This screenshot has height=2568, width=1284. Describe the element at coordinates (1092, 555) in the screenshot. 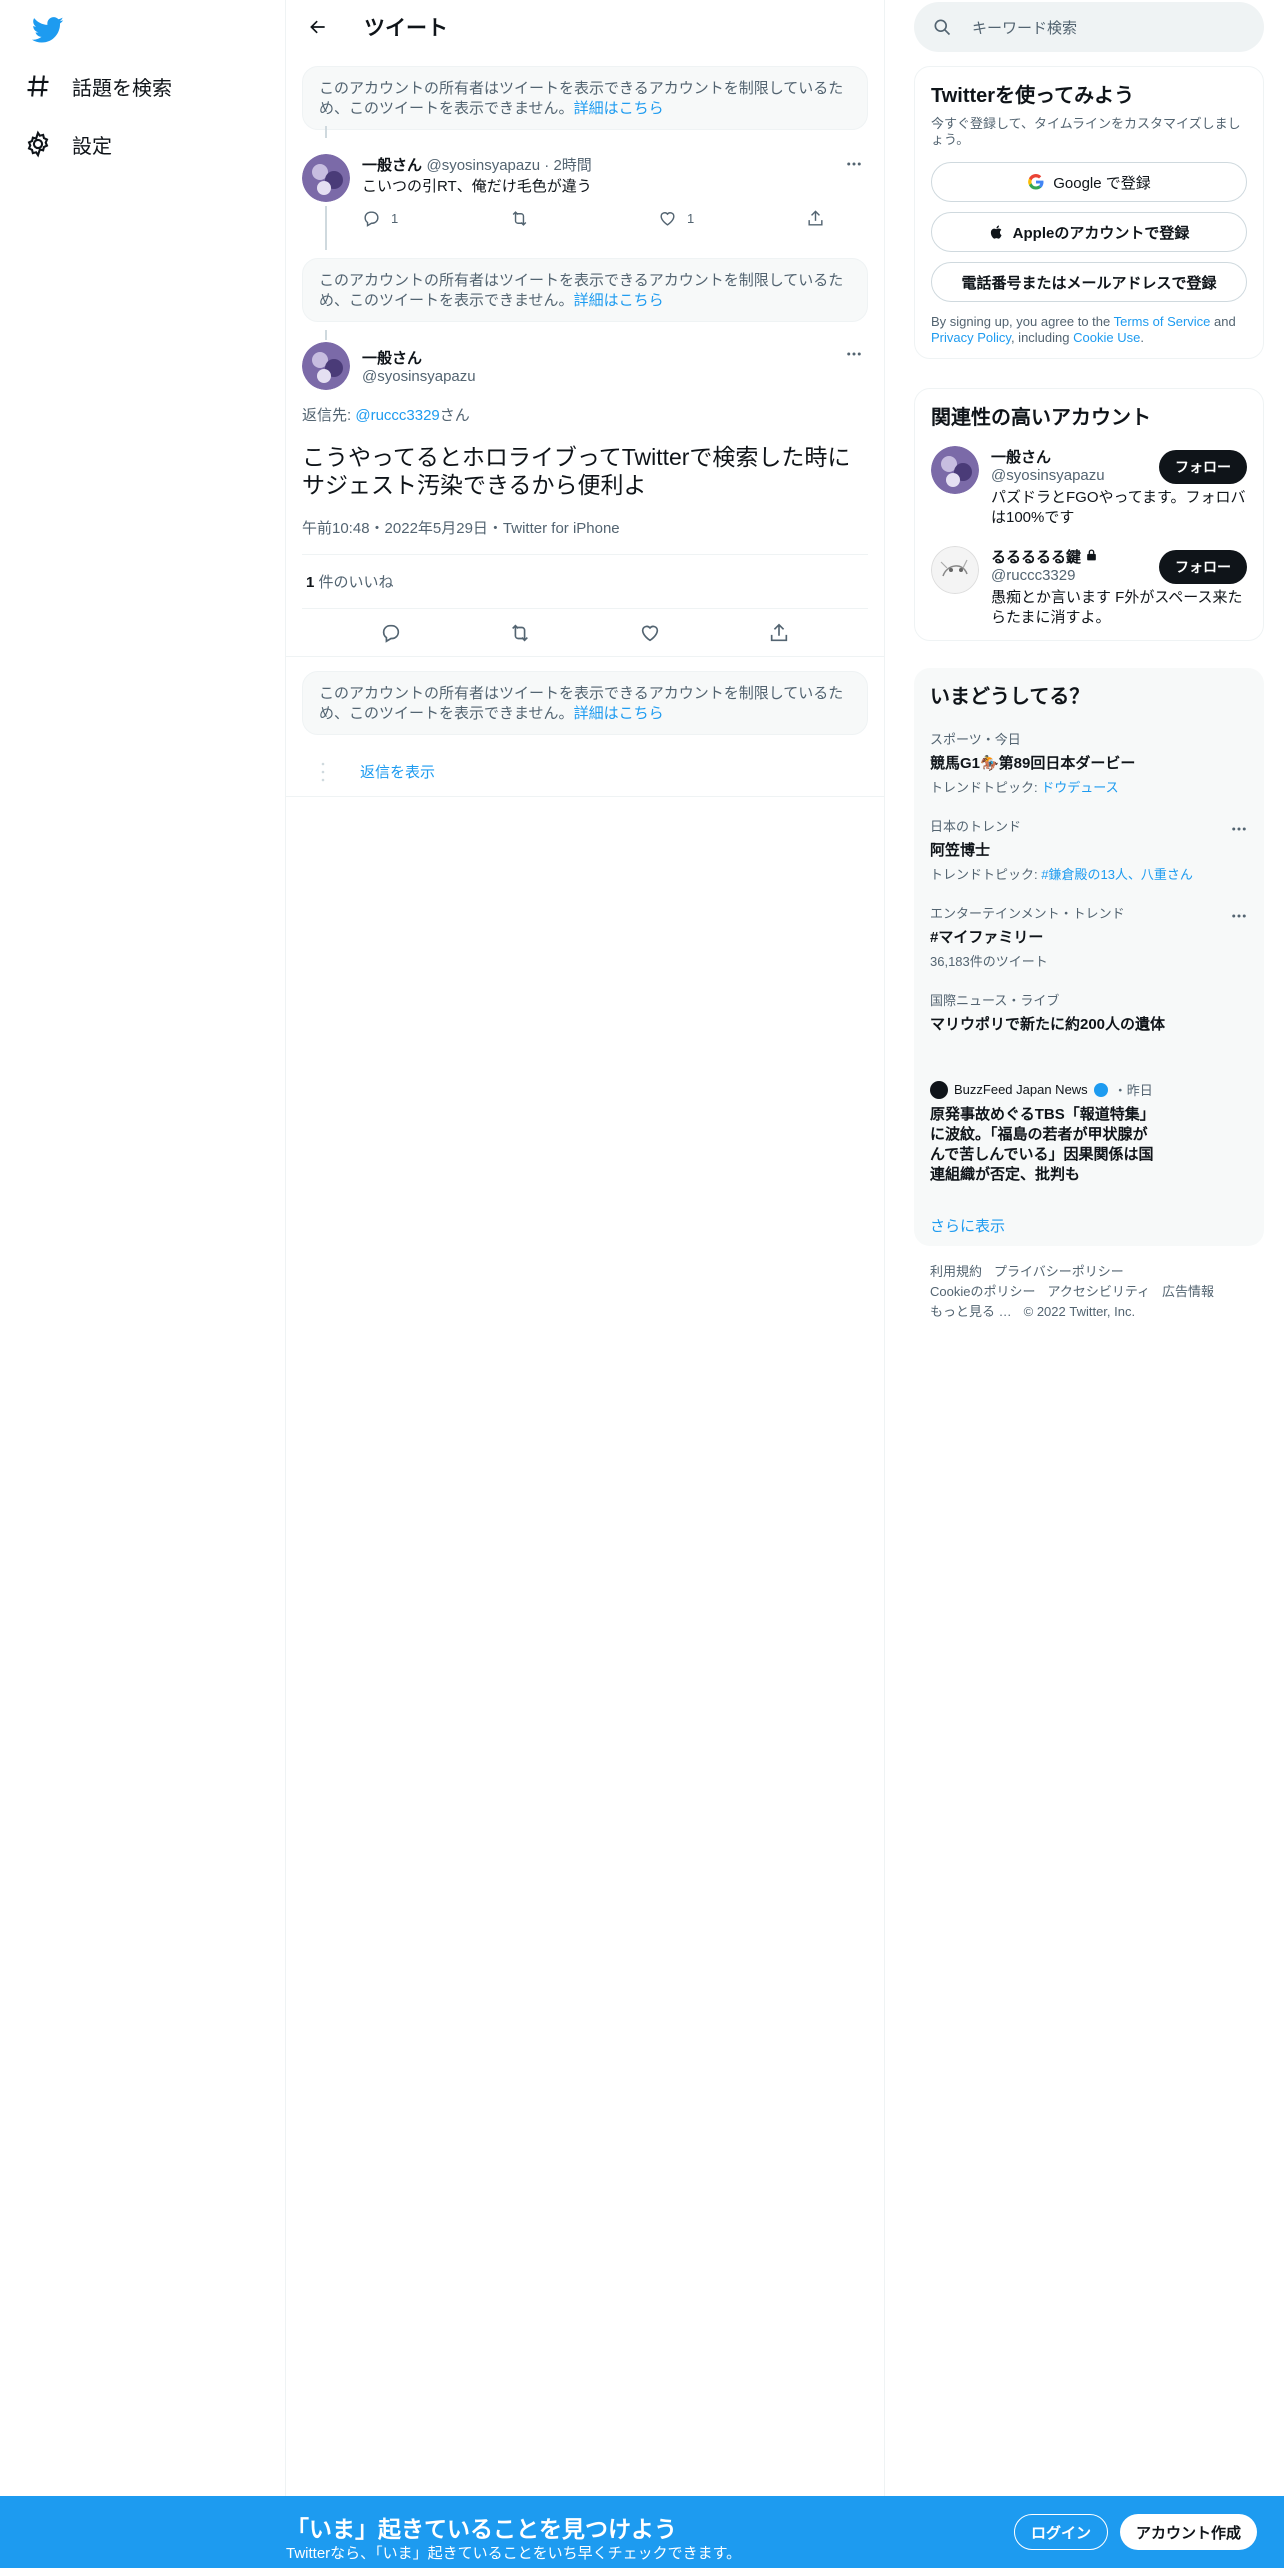

I see `lock-icon` at that location.